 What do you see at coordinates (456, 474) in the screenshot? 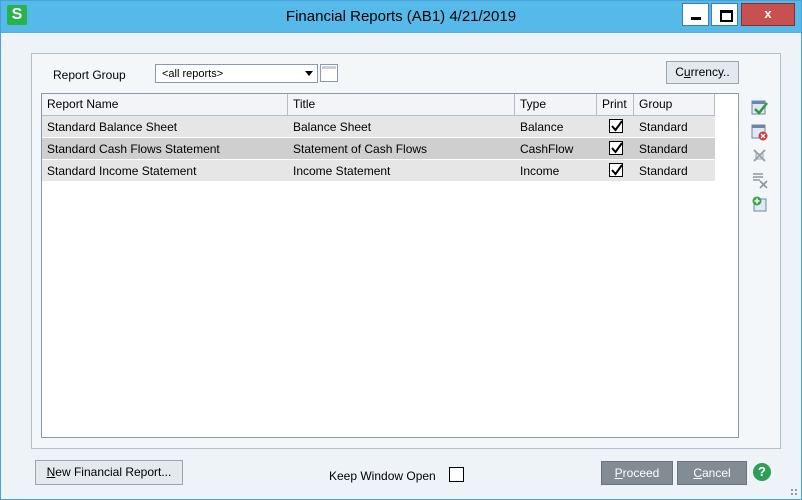
I see `keep-window-open-checkbox` at bounding box center [456, 474].